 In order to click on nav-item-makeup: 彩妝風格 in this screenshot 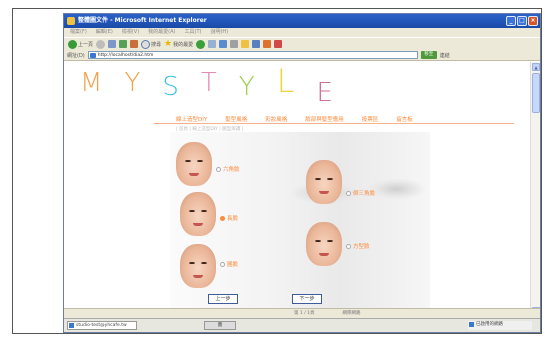, I will do `click(276, 119)`.